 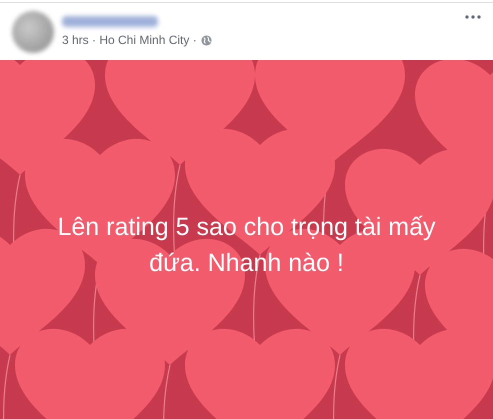 What do you see at coordinates (110, 21) in the screenshot?
I see `blurred-name` at bounding box center [110, 21].